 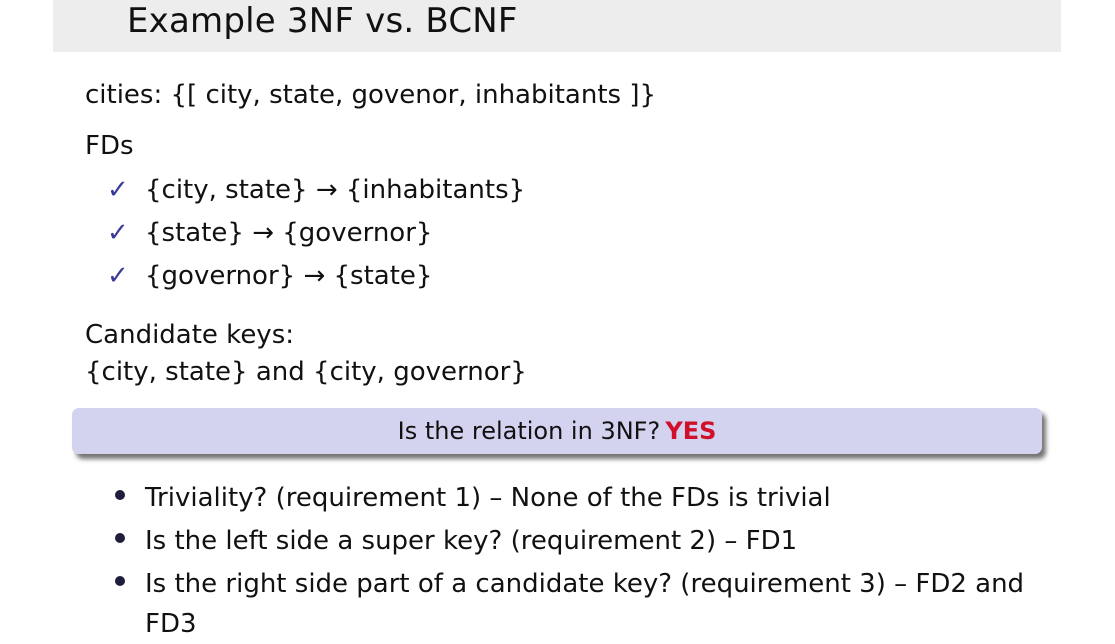 I want to click on candidate-keys-label: Candidate keys:, so click(x=190, y=335).